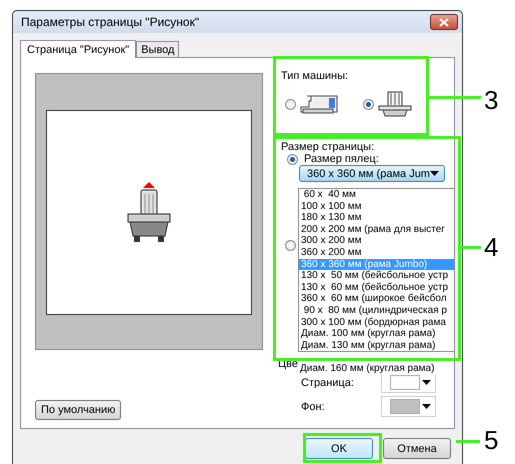 The image size is (515, 464). Describe the element at coordinates (78, 410) in the screenshot. I see `default-button: По умолчанию` at that location.